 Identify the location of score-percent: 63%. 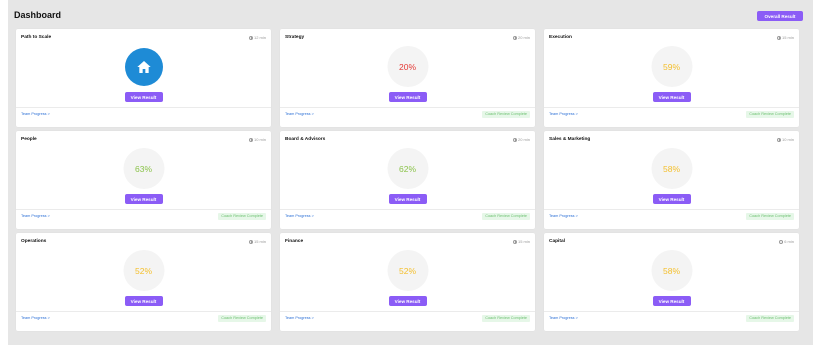
(143, 168).